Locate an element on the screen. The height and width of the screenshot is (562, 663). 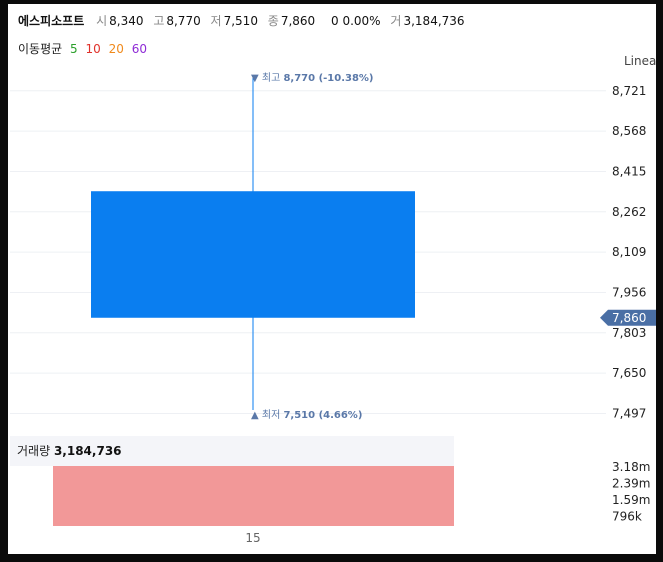
scale-mode-toggle: Linea is located at coordinates (640, 61).